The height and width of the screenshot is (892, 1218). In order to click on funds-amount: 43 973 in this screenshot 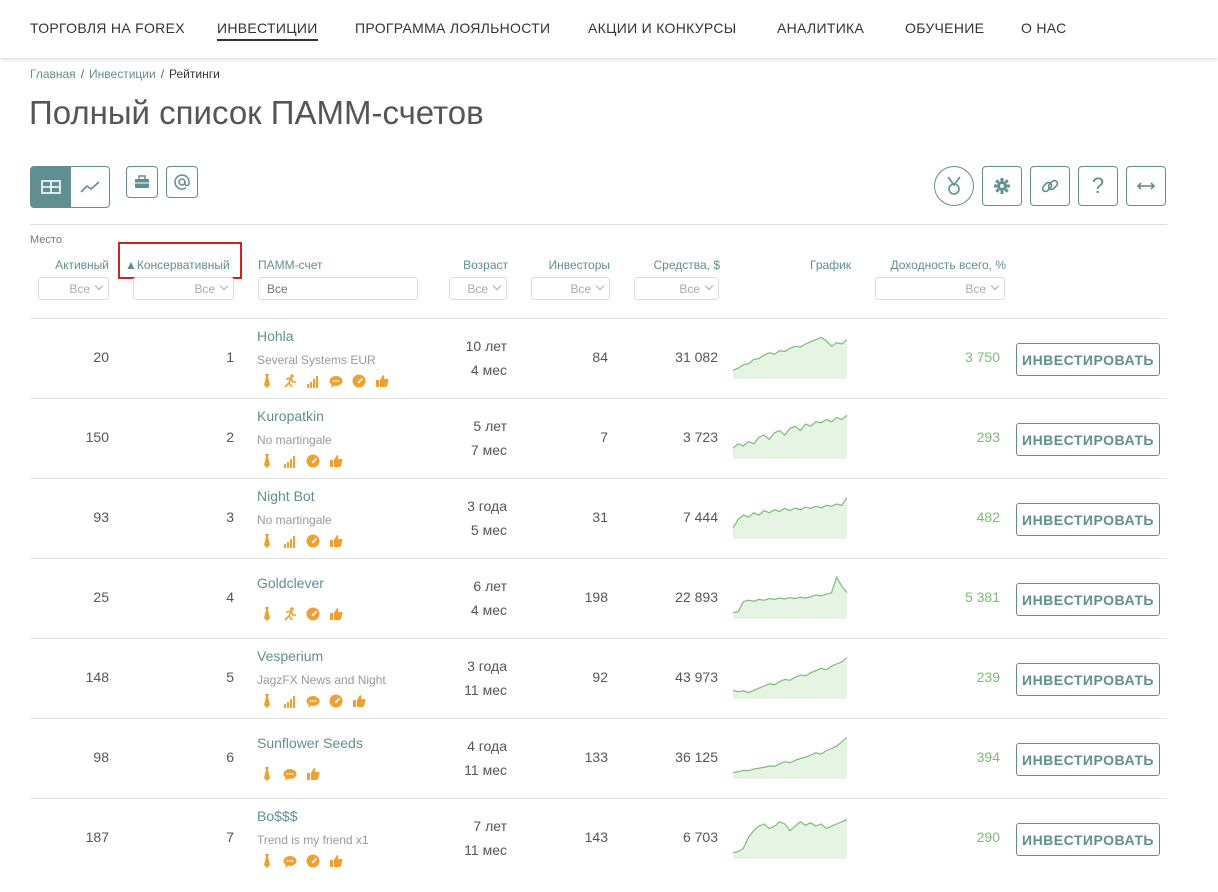, I will do `click(696, 677)`.